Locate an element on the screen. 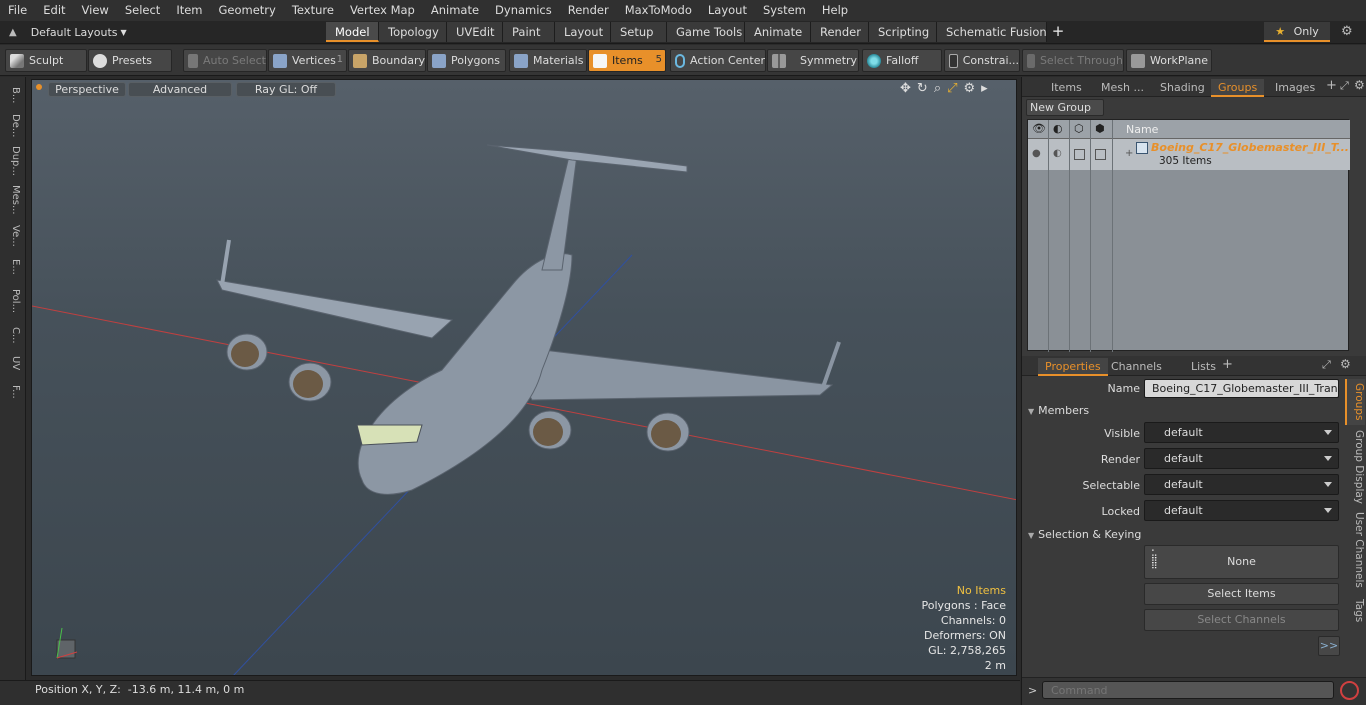  render-icon: ◐ is located at coordinates (1058, 128).